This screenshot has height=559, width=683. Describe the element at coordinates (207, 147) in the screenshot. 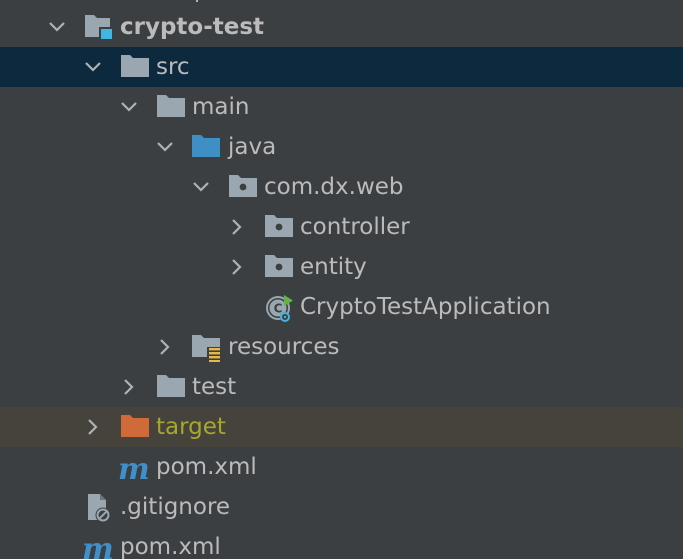

I see `source-folder-icon` at that location.